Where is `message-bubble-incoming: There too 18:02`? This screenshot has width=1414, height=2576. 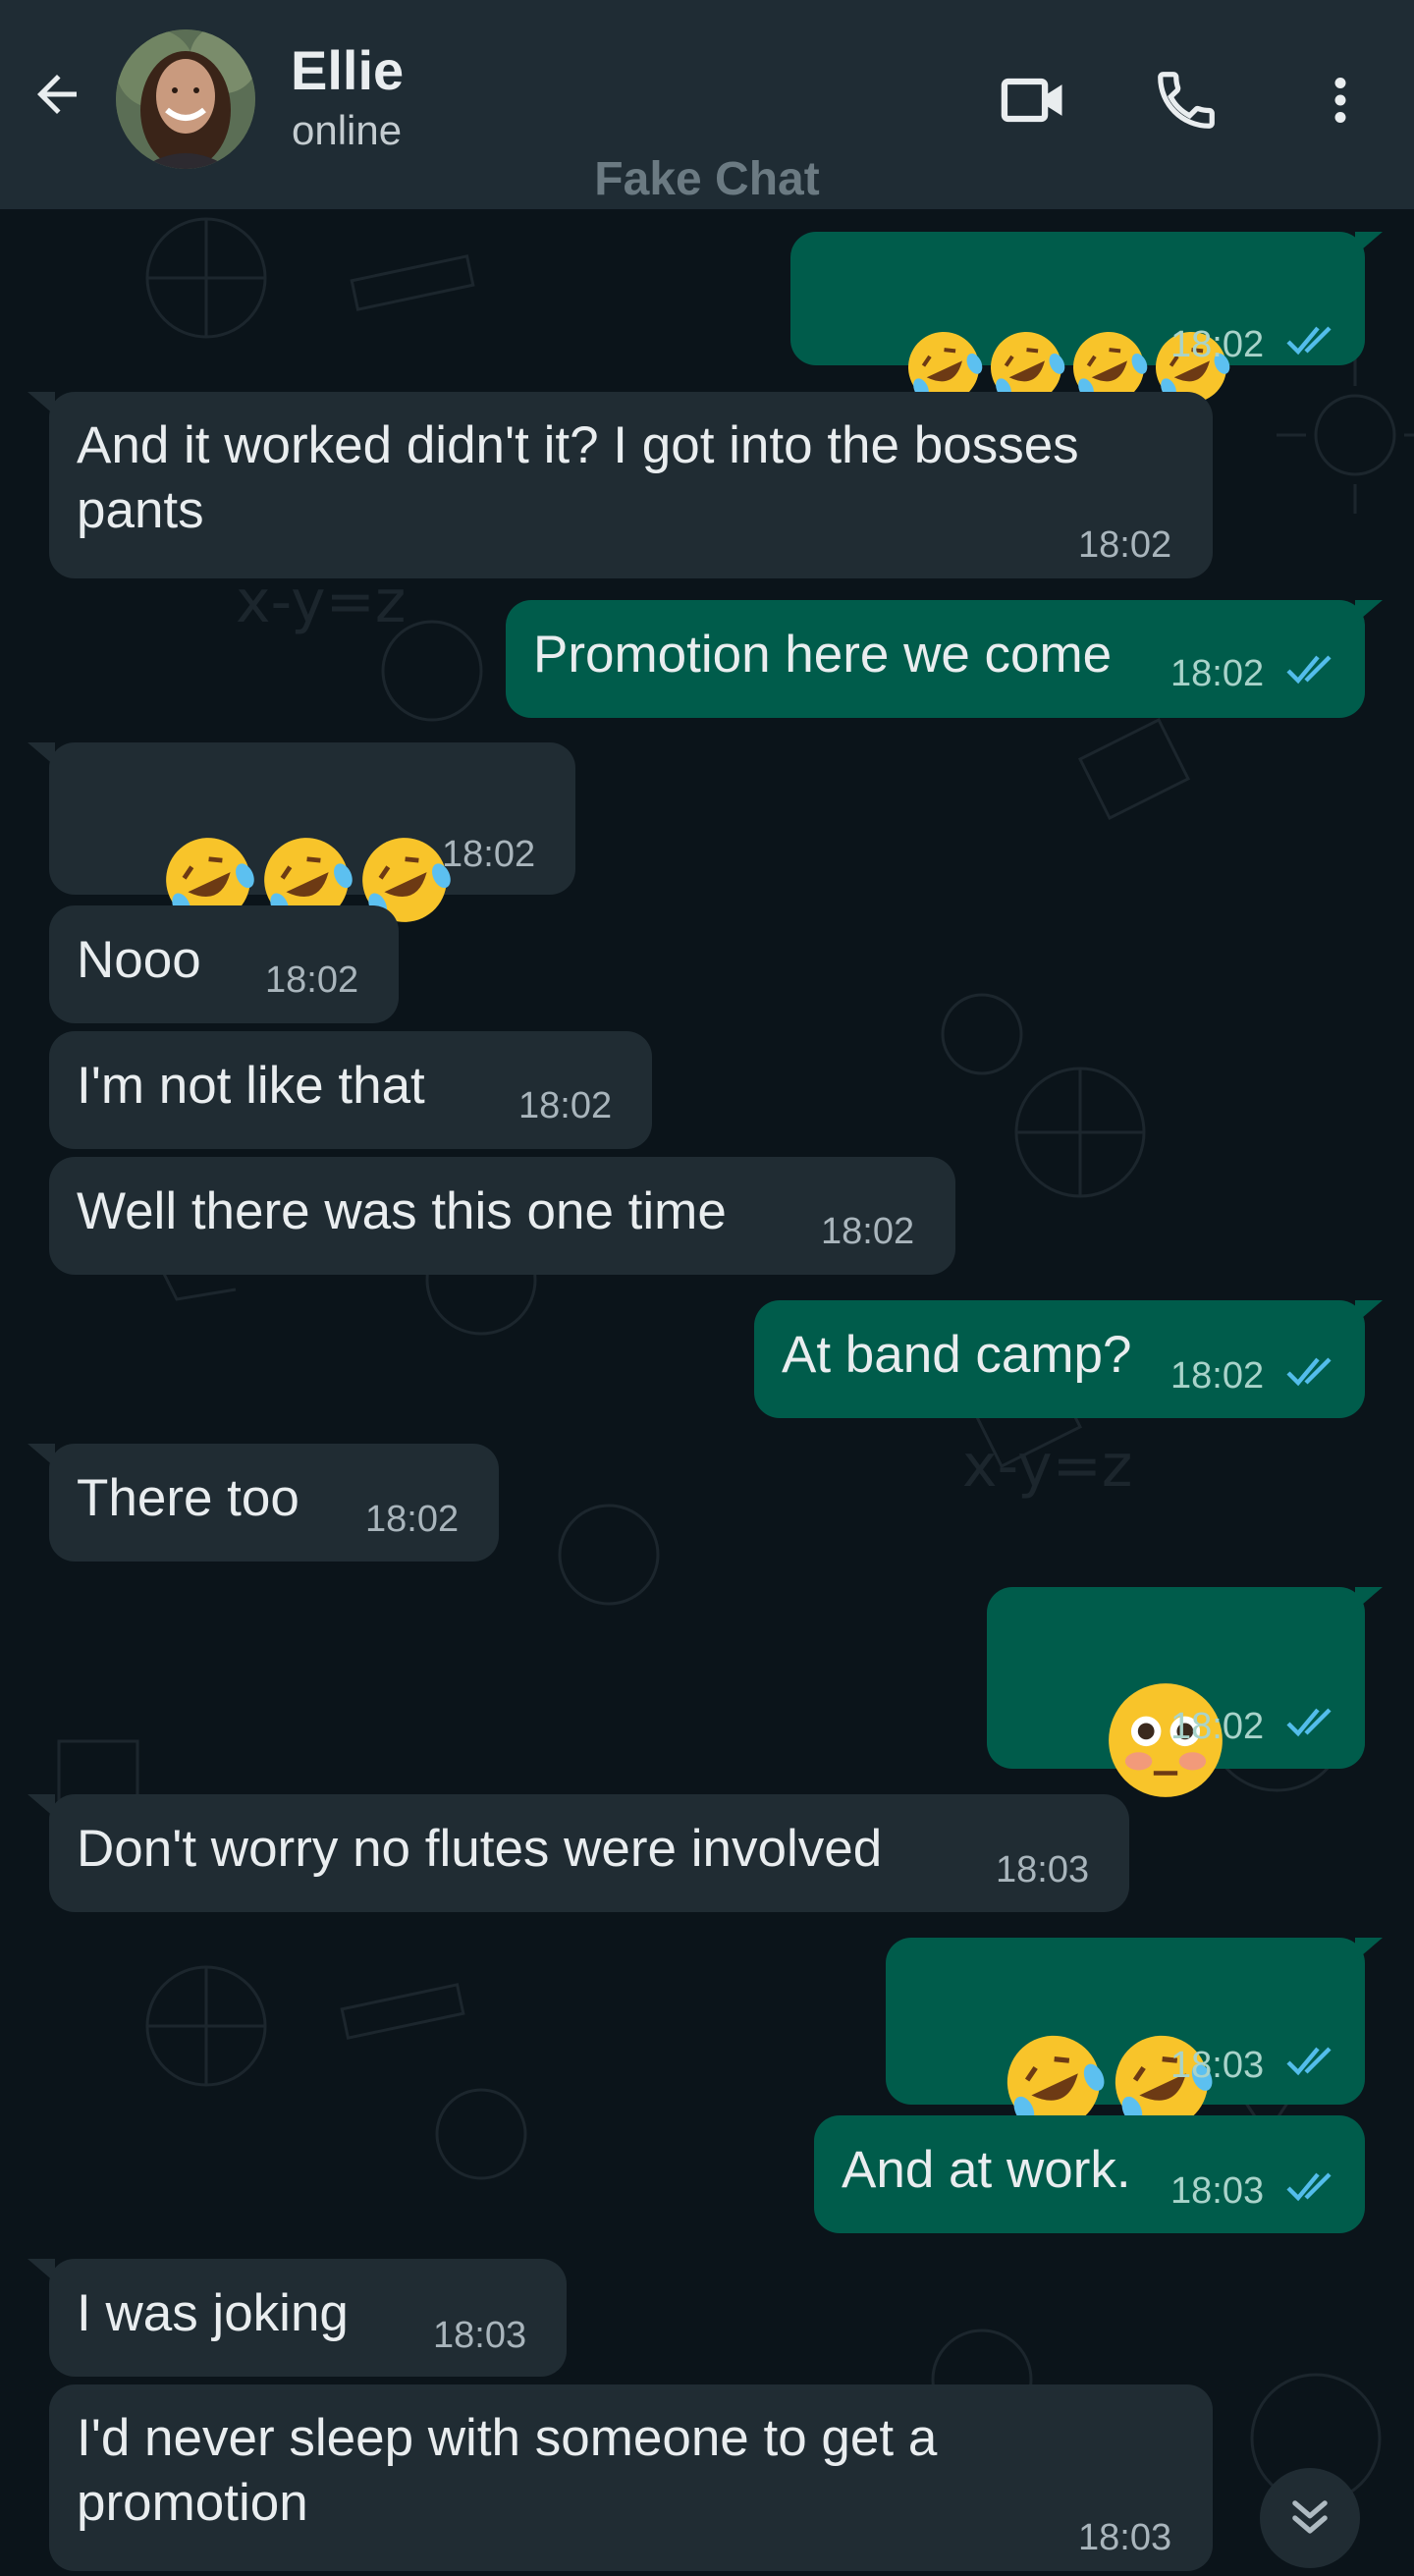
message-bubble-incoming: There too 18:02 is located at coordinates (274, 1503).